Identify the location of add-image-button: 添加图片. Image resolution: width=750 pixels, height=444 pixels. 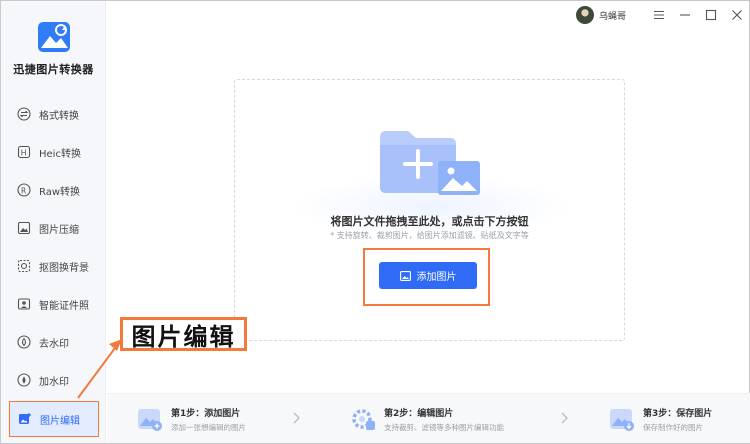
(428, 275).